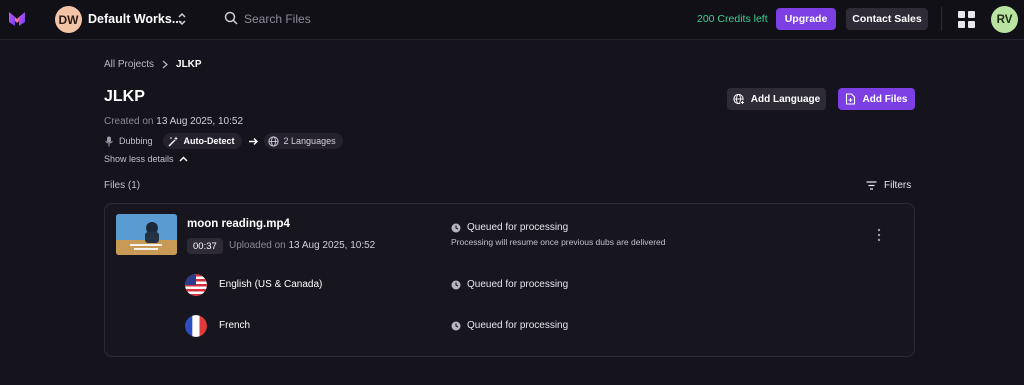 The width and height of the screenshot is (1024, 385). What do you see at coordinates (518, 227) in the screenshot?
I see `file-status-label: Queued for processing` at bounding box center [518, 227].